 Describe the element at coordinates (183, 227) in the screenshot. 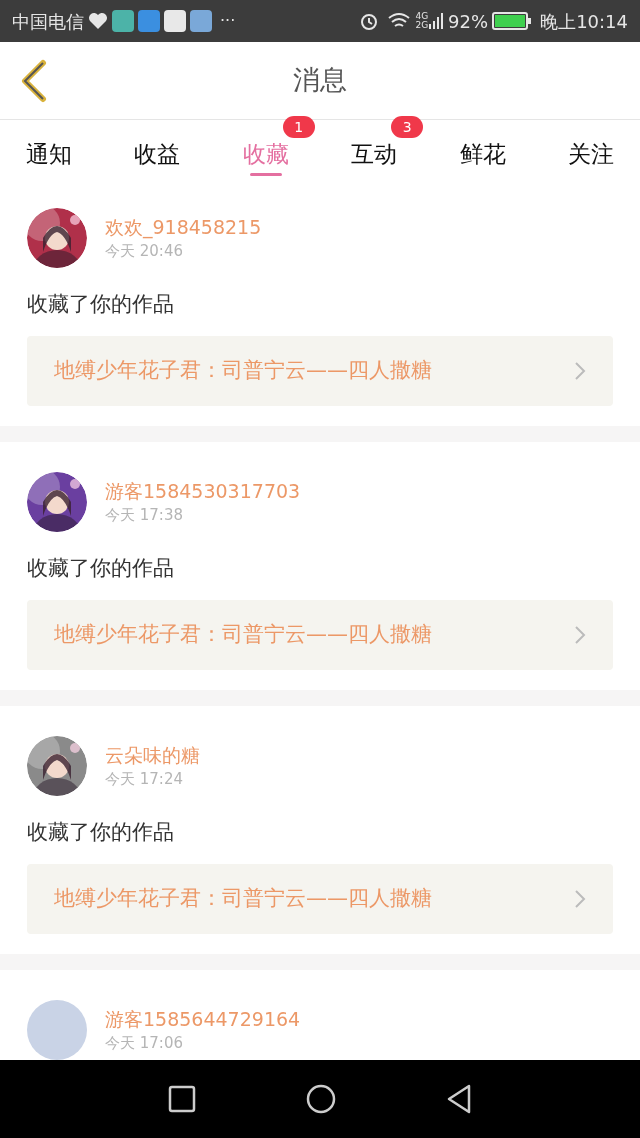

I see `user-name: 欢欢_918458215` at that location.